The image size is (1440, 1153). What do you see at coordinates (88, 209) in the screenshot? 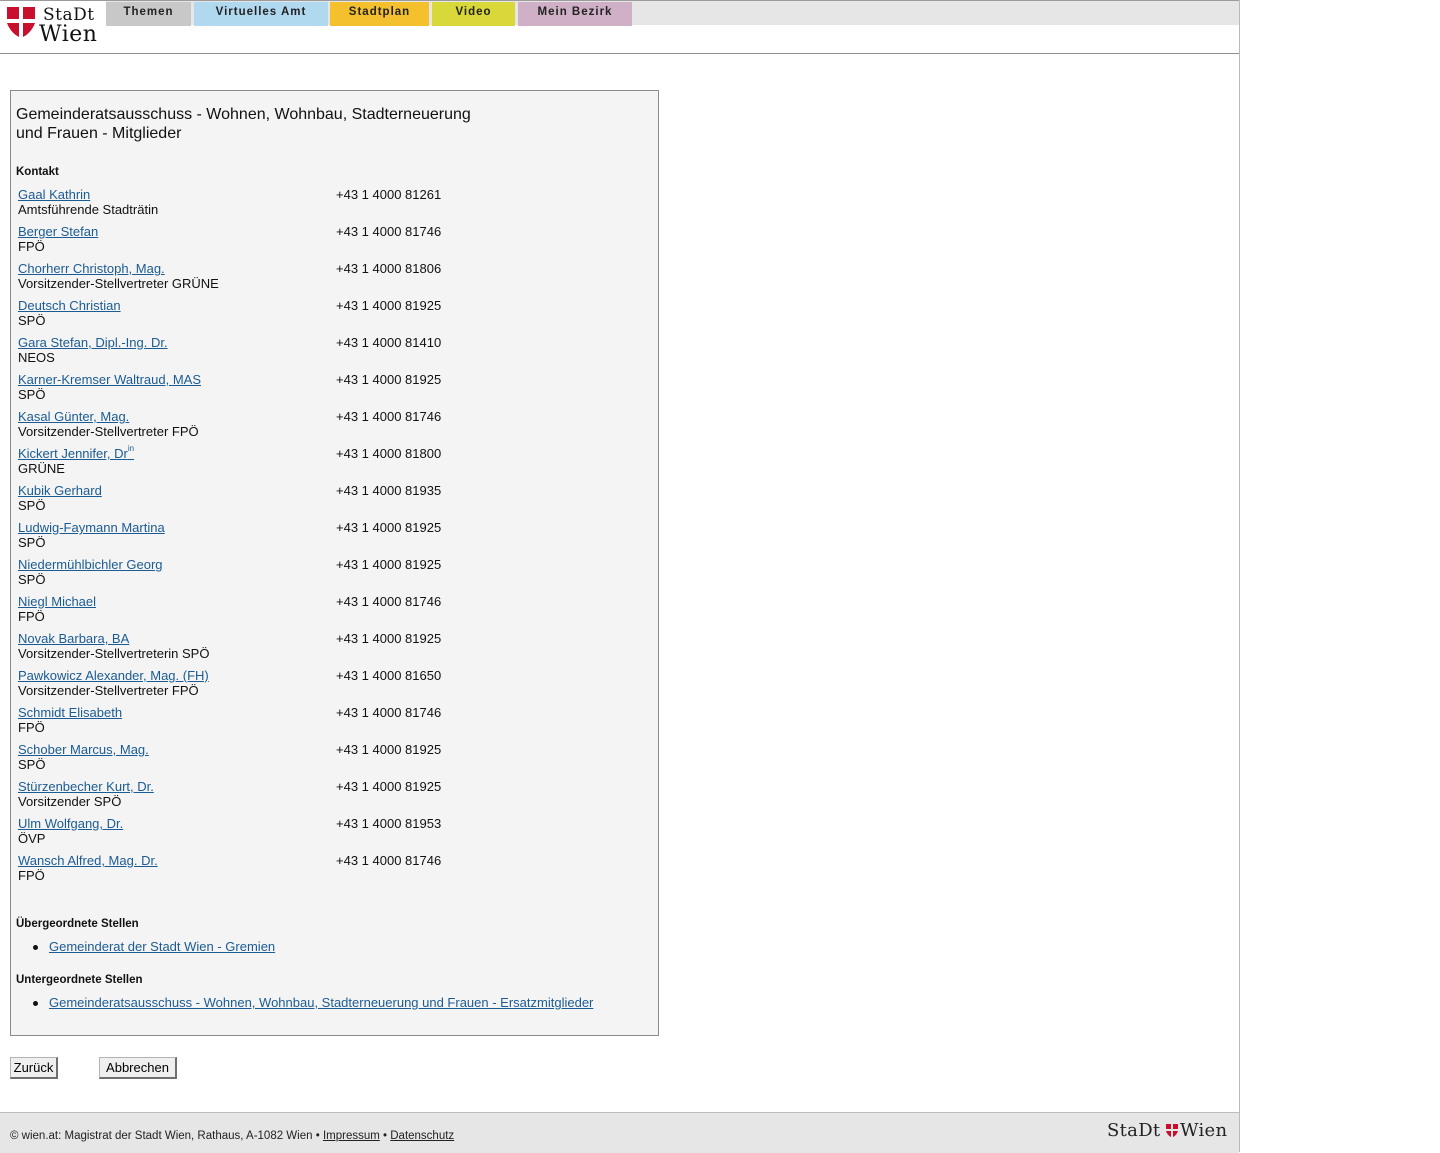
I see `member-role: Amtsführende Stadträtin` at bounding box center [88, 209].